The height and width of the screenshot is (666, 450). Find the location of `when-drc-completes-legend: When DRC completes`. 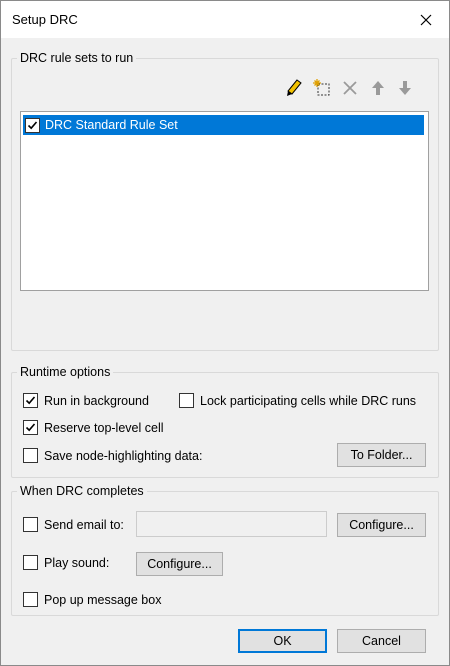

when-drc-completes-legend: When DRC completes is located at coordinates (82, 491).